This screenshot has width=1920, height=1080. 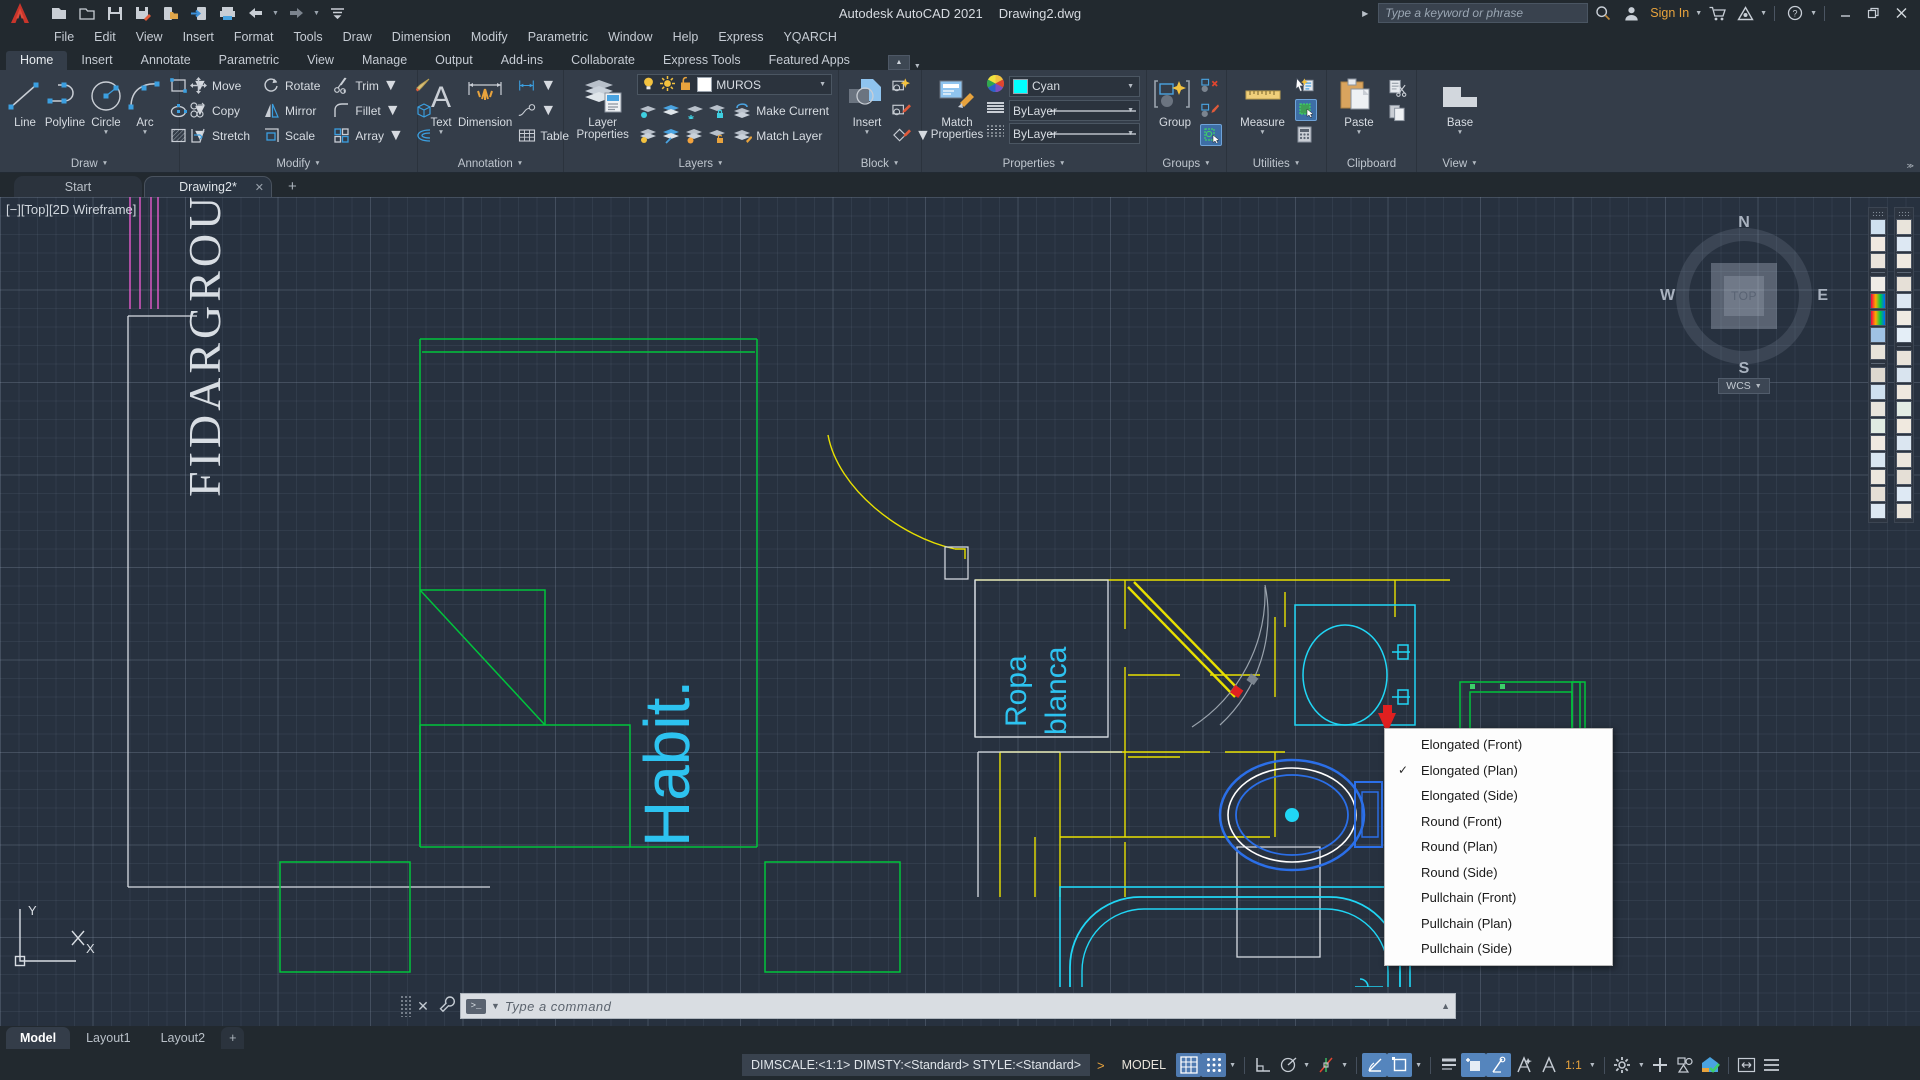 What do you see at coordinates (1232, 1065) in the screenshot?
I see `snap-dropdown-icon: ▼` at bounding box center [1232, 1065].